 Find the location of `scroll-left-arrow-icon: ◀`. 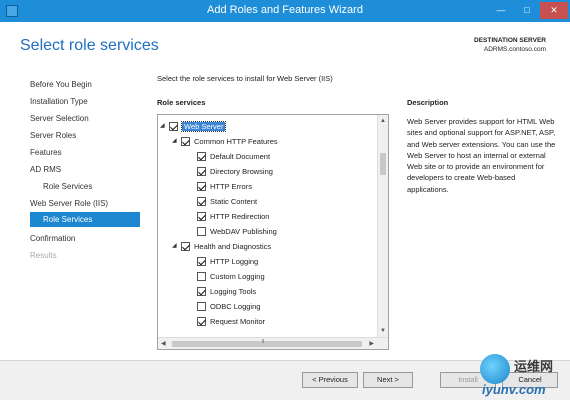

scroll-left-arrow-icon: ◀ is located at coordinates (163, 343).